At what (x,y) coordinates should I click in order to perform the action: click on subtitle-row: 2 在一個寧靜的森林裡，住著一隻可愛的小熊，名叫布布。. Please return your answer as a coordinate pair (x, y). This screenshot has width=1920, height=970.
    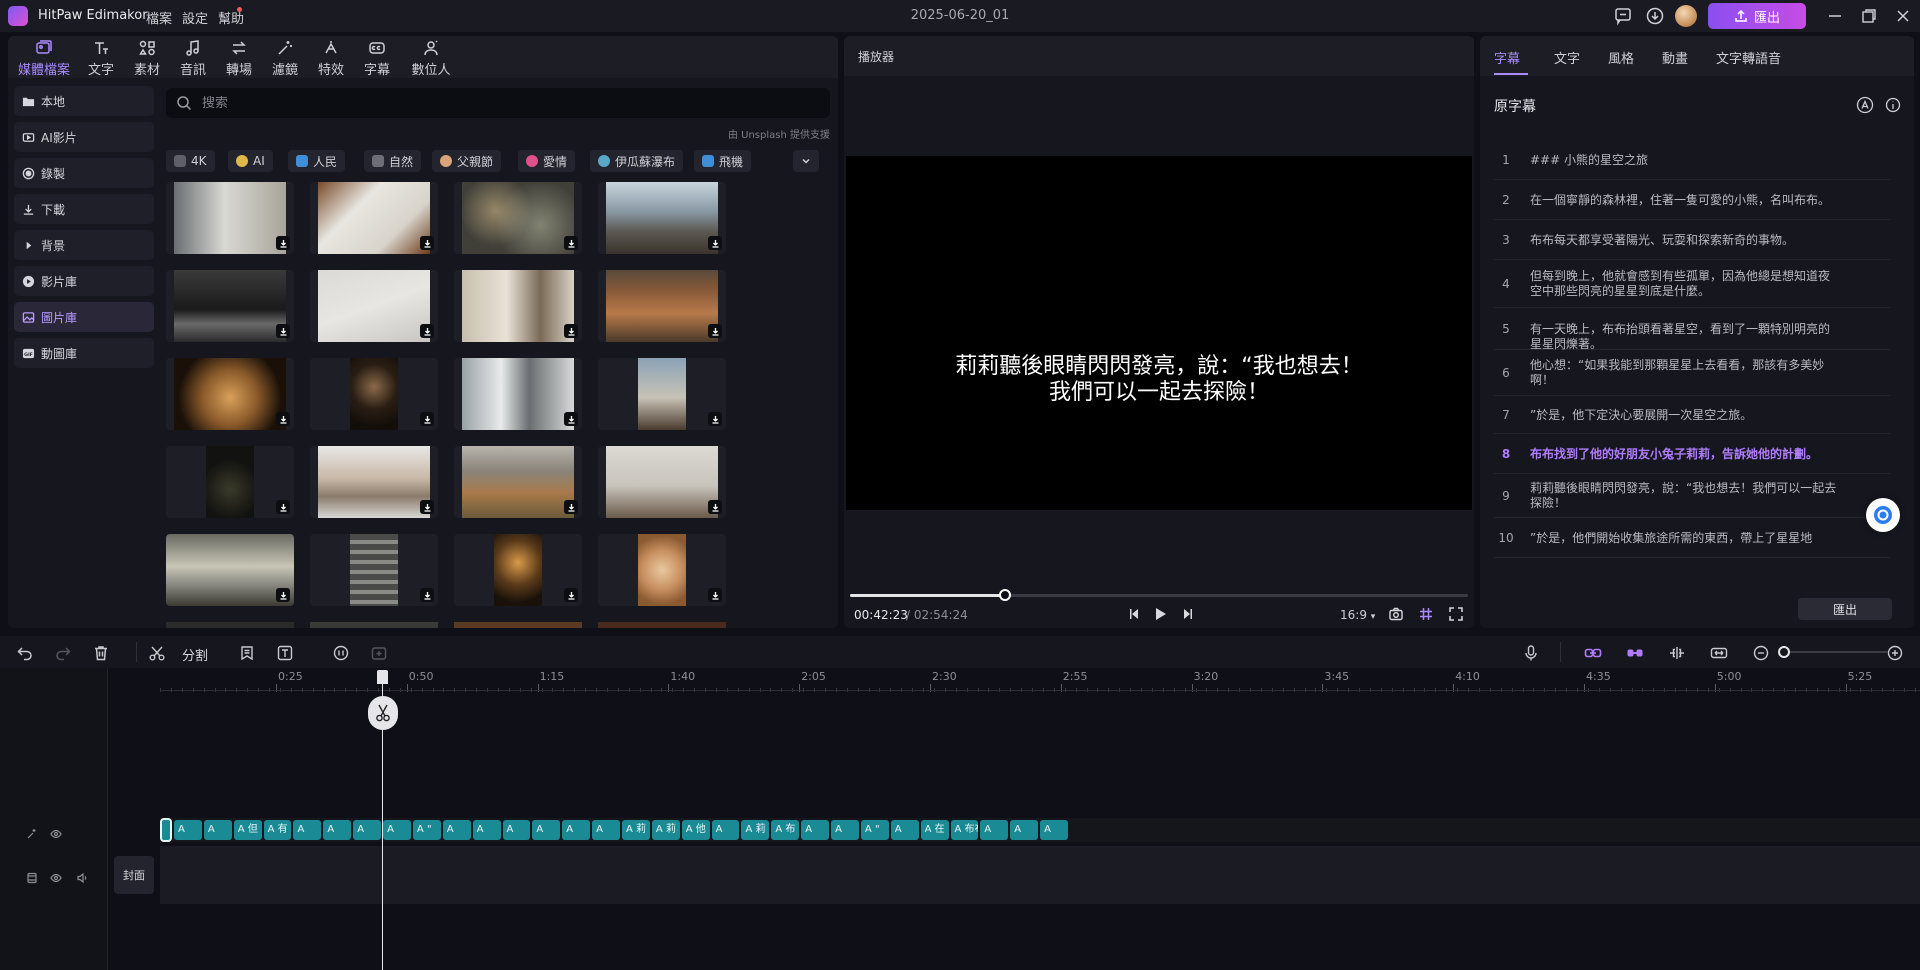
    Looking at the image, I should click on (1692, 200).